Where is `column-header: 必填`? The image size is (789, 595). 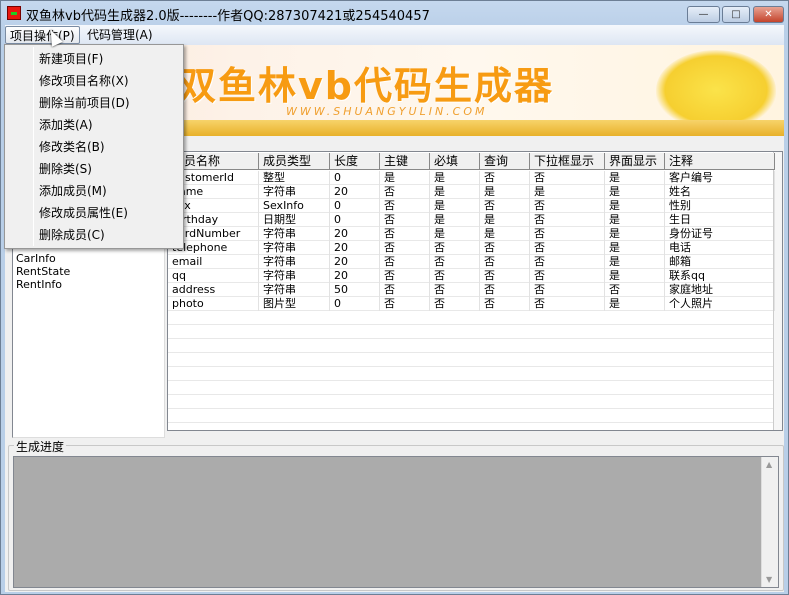 column-header: 必填 is located at coordinates (455, 161).